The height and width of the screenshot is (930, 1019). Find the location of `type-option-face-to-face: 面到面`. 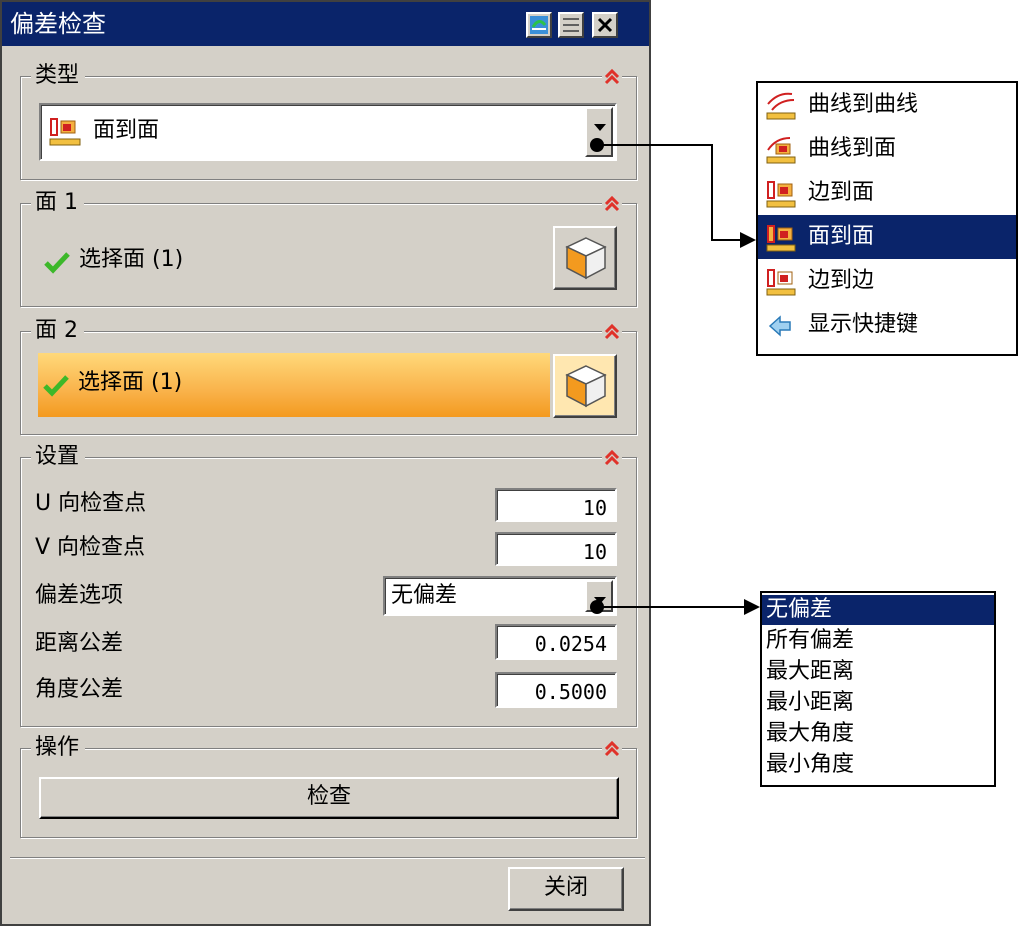

type-option-face-to-face: 面到面 is located at coordinates (887, 237).